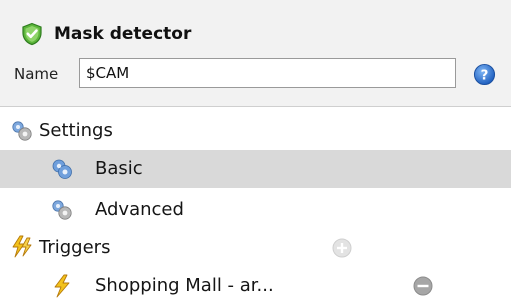 The width and height of the screenshot is (511, 306). Describe the element at coordinates (255, 210) in the screenshot. I see `tree-item-advanced: Advanced` at that location.